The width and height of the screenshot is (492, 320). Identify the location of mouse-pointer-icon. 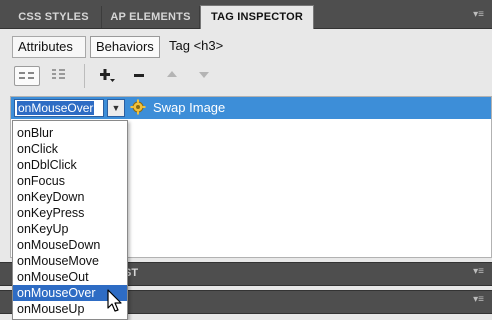
(115, 301).